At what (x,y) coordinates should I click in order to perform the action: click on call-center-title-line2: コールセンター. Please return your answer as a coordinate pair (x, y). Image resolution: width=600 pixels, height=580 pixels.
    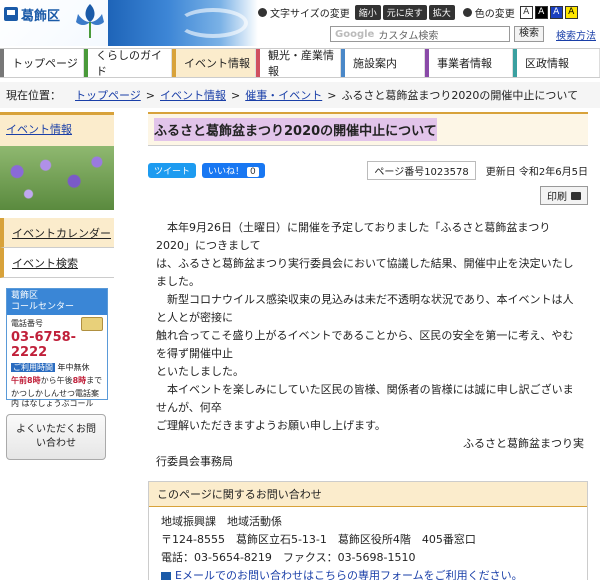
    Looking at the image, I should click on (43, 307).